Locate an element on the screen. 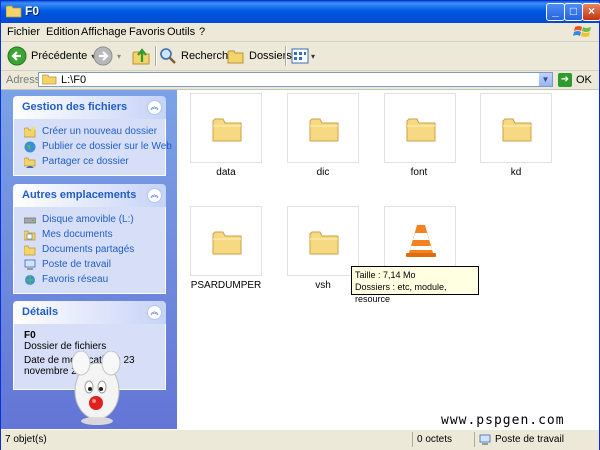 This screenshot has height=450, width=600. up-folder-icon is located at coordinates (141, 56).